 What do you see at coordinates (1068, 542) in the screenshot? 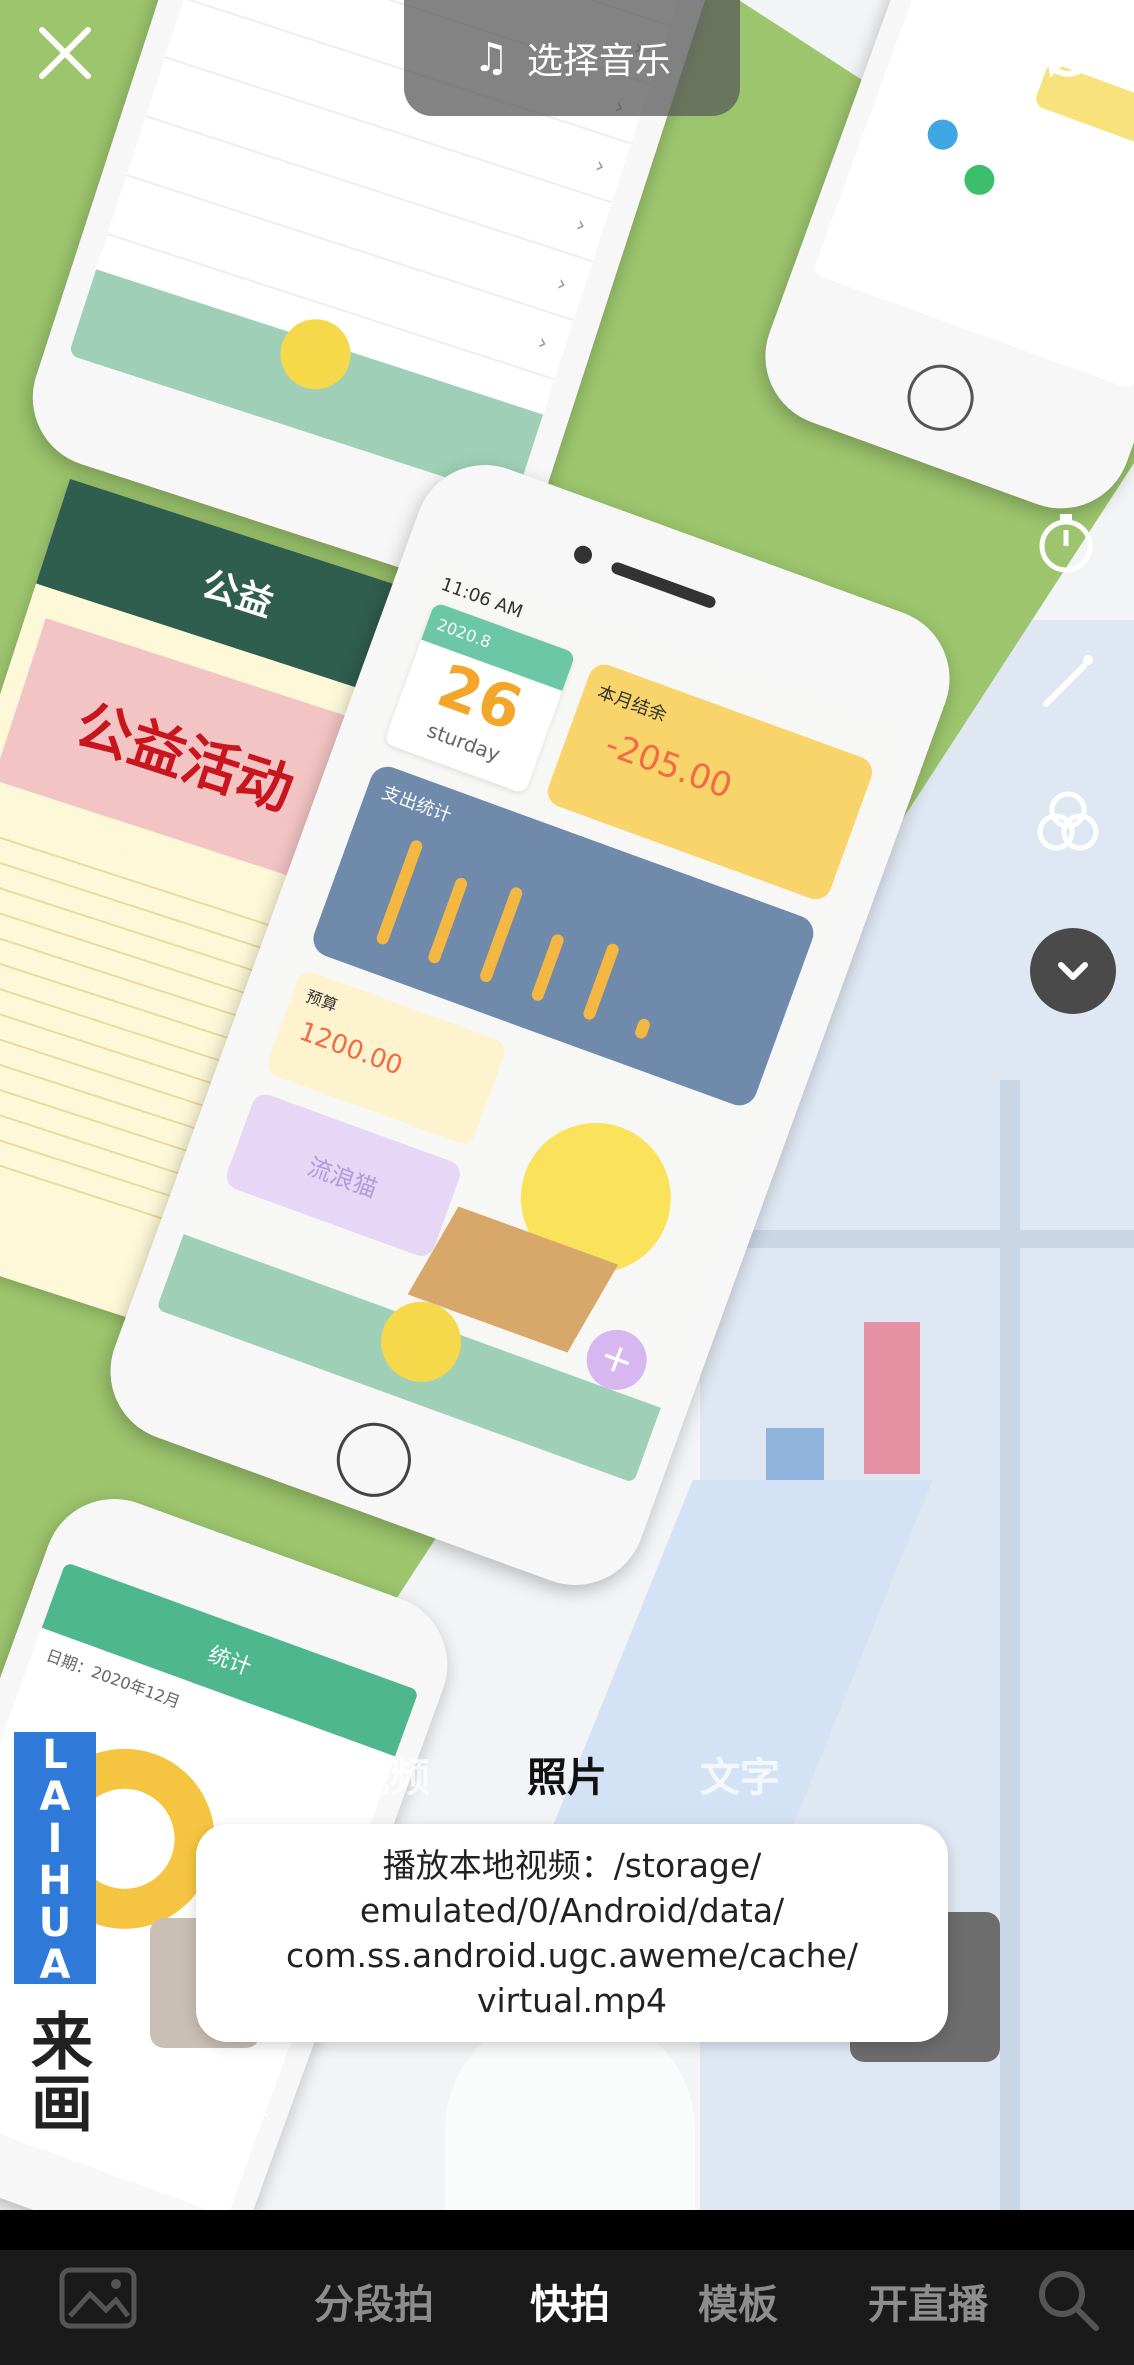
I see `timer-icon` at bounding box center [1068, 542].